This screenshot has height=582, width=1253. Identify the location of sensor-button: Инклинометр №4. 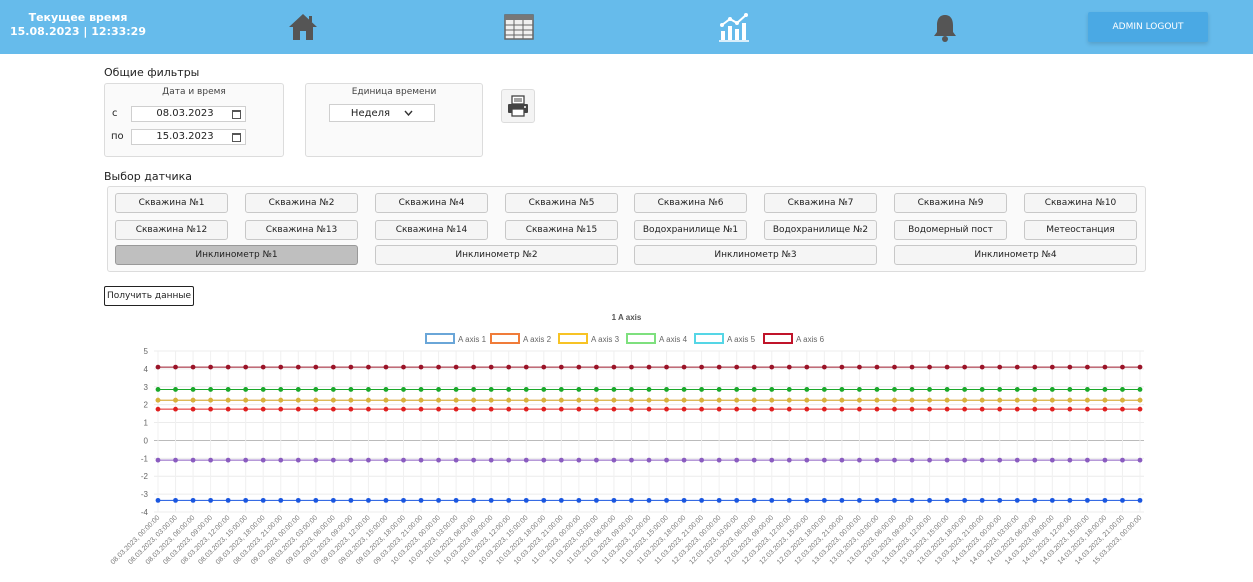
(1015, 255).